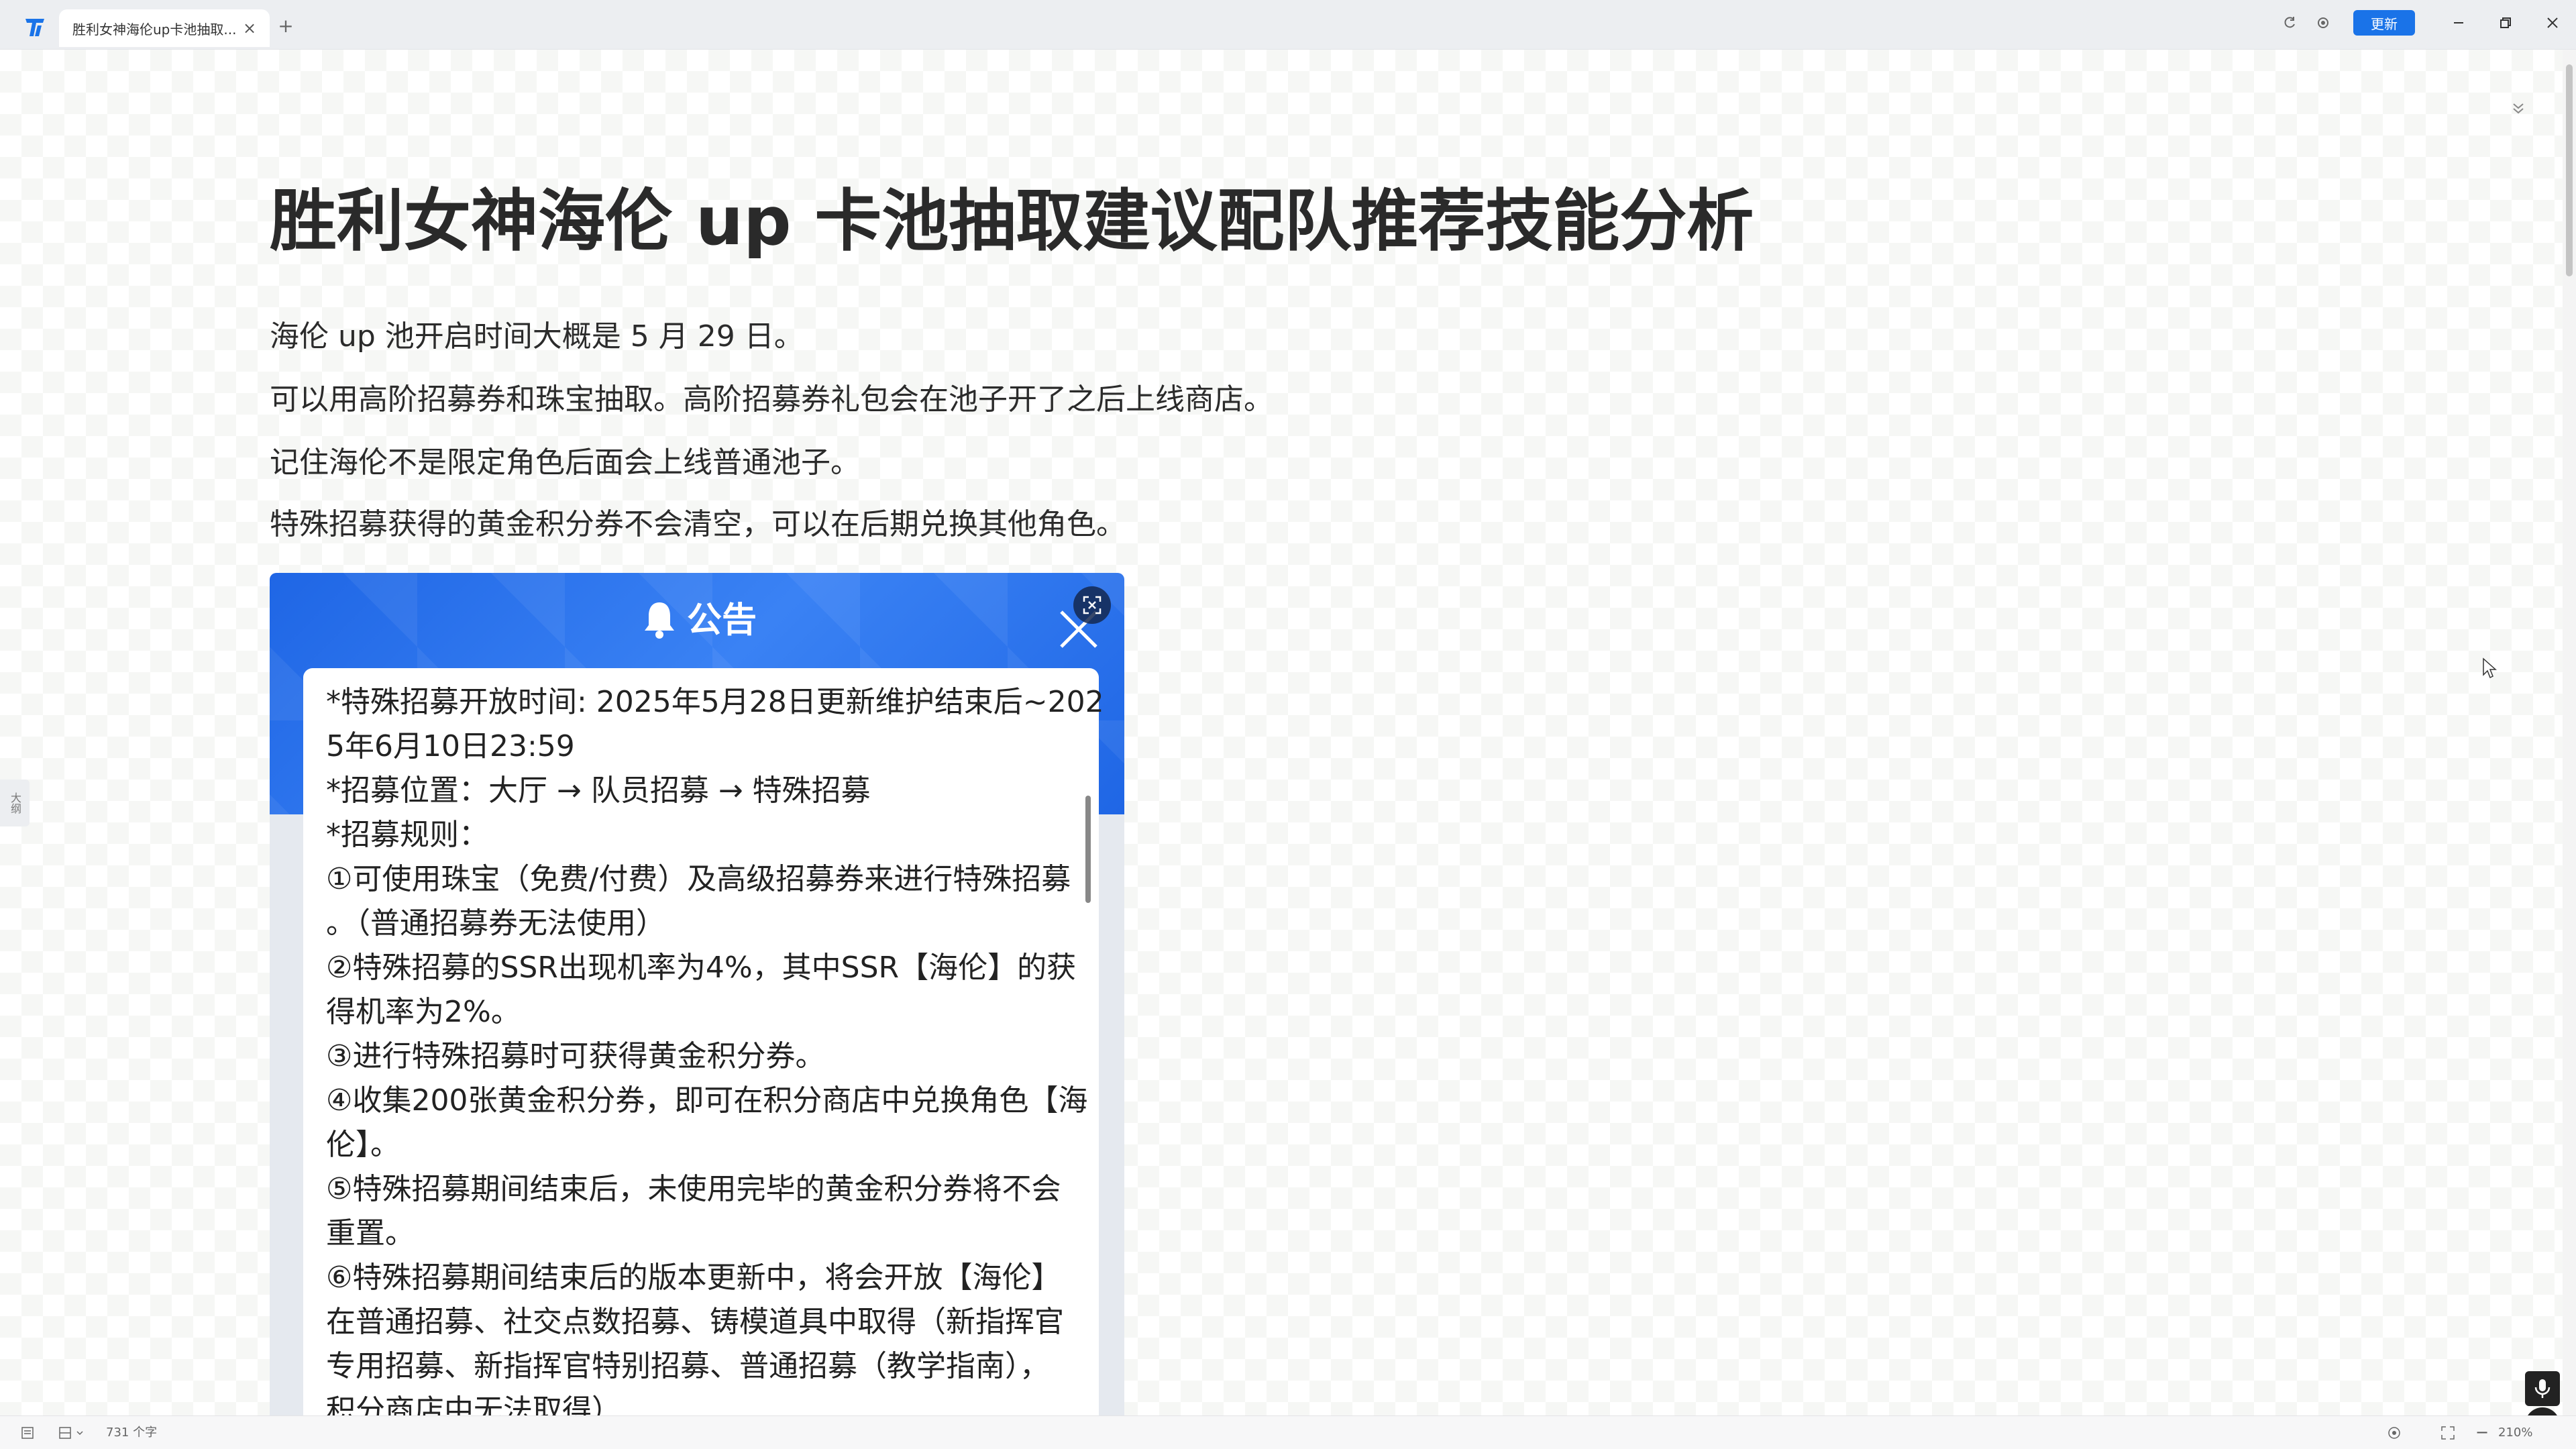  What do you see at coordinates (687, 1366) in the screenshot?
I see `notice-line: 专用招募、新指挥官特别招募、普通招募（教学指南），` at bounding box center [687, 1366].